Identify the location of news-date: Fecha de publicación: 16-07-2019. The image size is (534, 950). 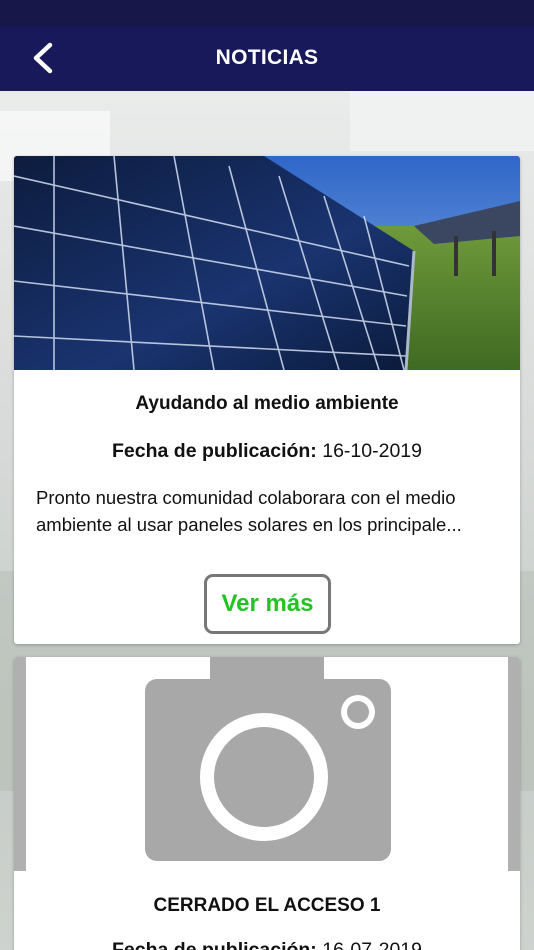
(267, 944).